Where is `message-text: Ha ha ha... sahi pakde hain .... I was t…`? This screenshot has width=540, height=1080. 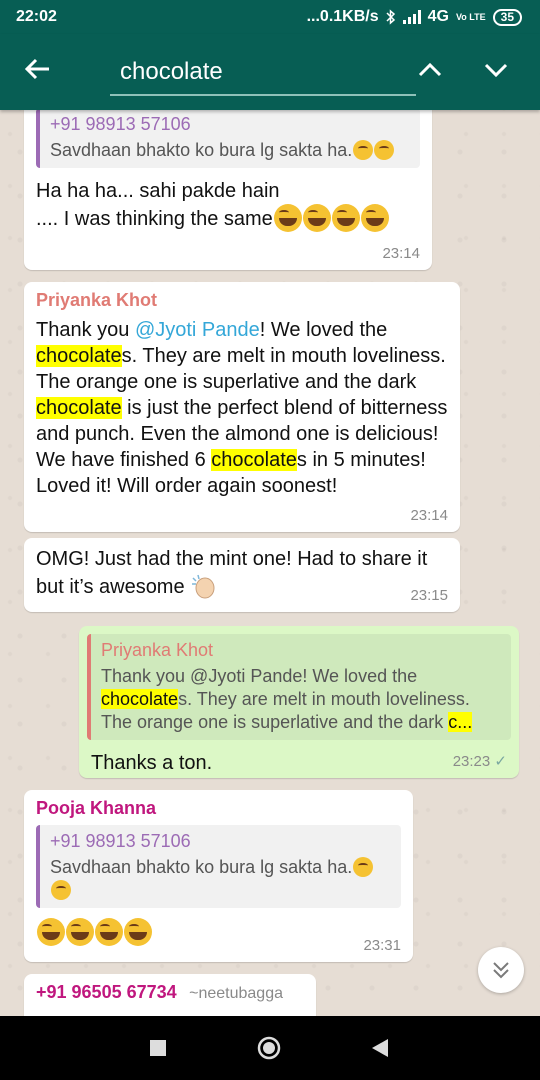
message-text: Ha ha ha... sahi pakde hain .... I was t… is located at coordinates (228, 205).